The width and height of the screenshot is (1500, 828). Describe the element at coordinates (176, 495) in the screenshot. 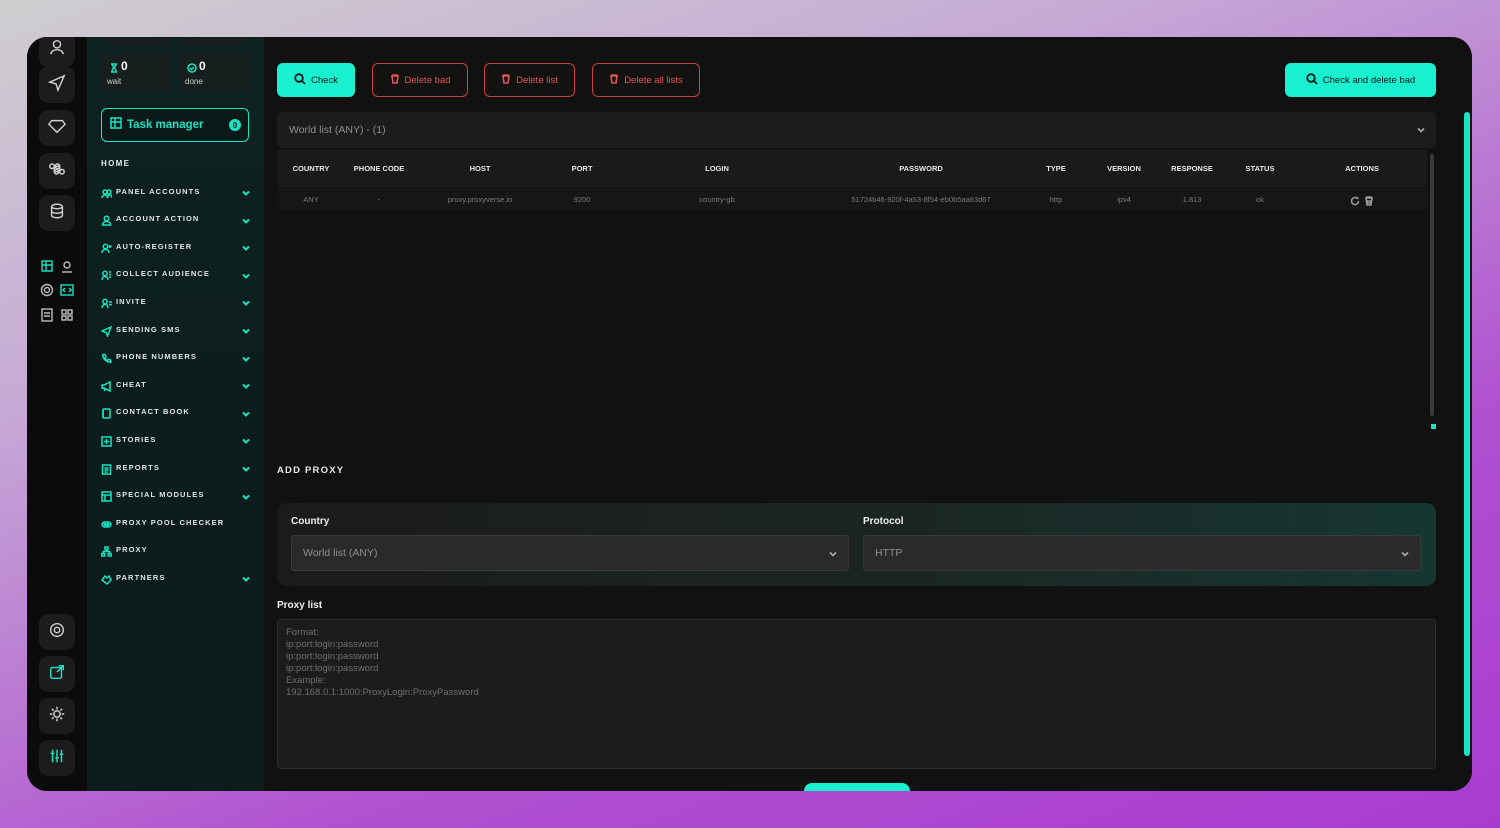

I see `sidebar-item-special-modules: SPECIAL MODULES` at that location.